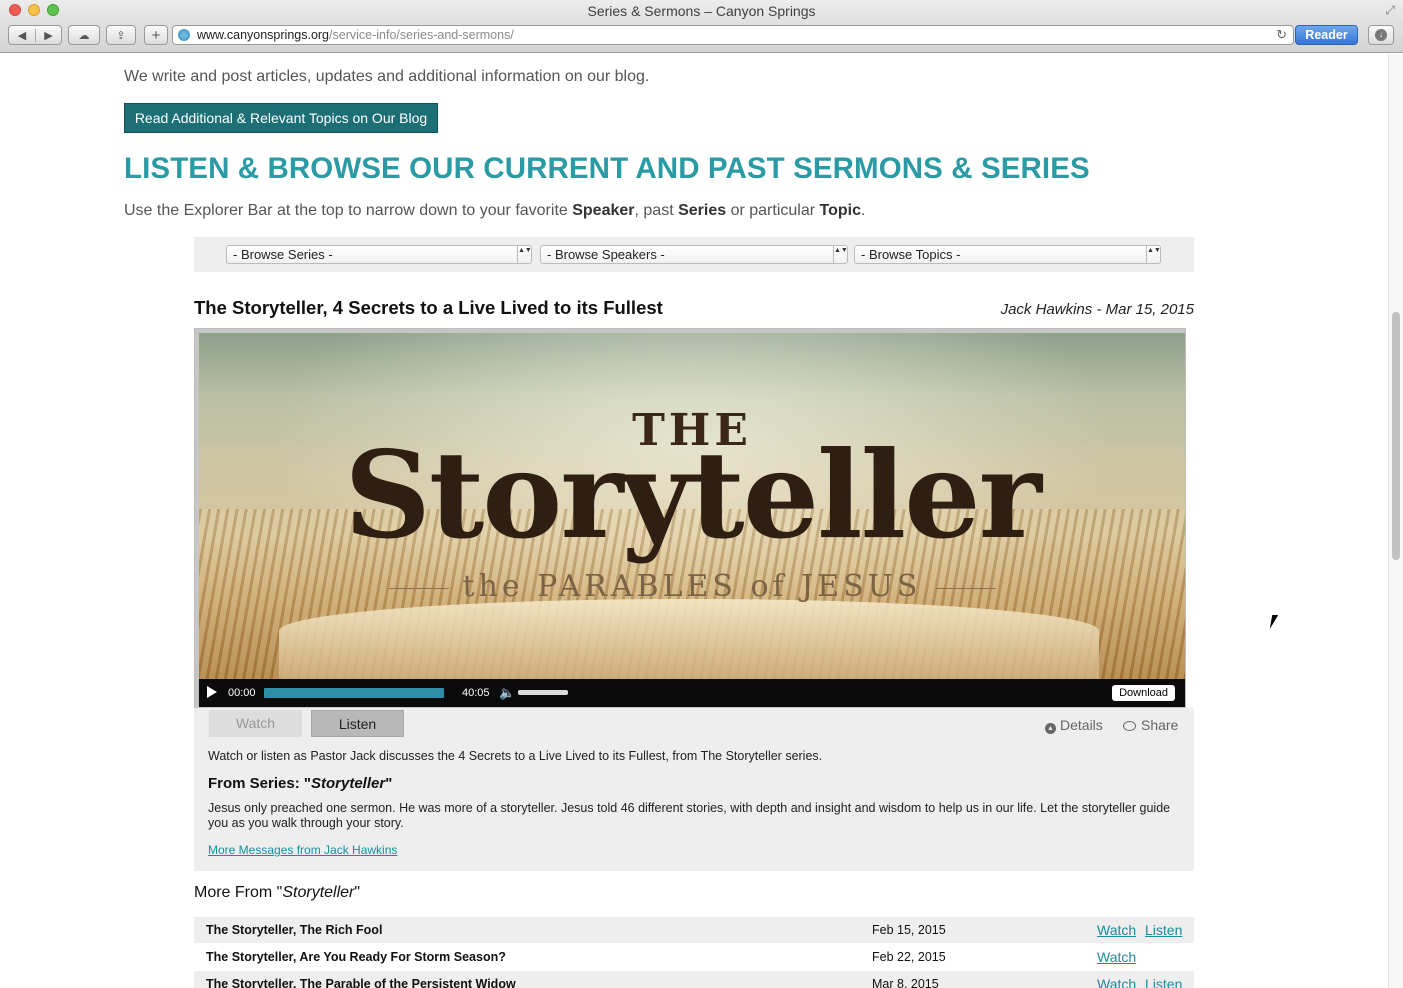 This screenshot has height=988, width=1403. I want to click on site-globe-icon, so click(184, 35).